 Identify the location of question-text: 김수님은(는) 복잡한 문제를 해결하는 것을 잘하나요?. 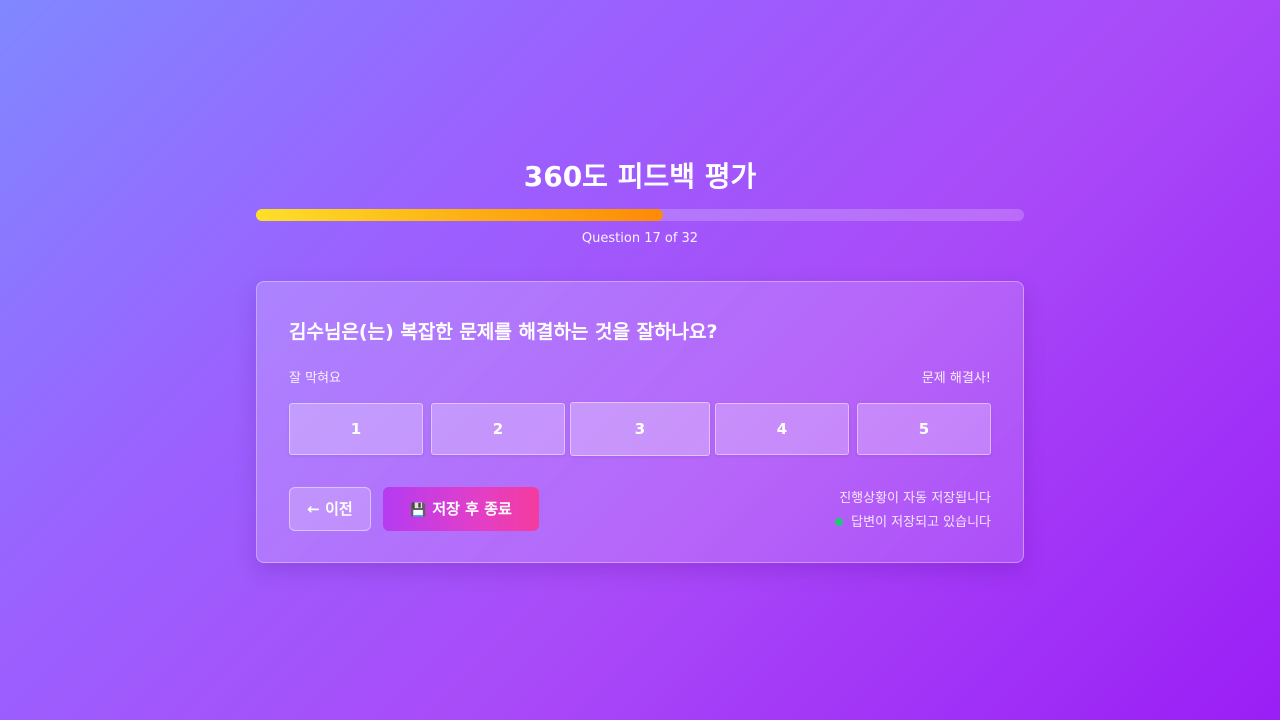
(503, 332).